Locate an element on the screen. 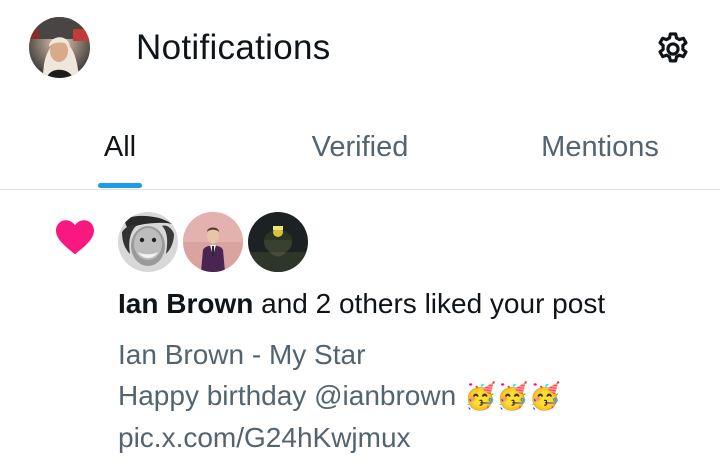 The width and height of the screenshot is (720, 466). tab-label: Verified is located at coordinates (360, 147).